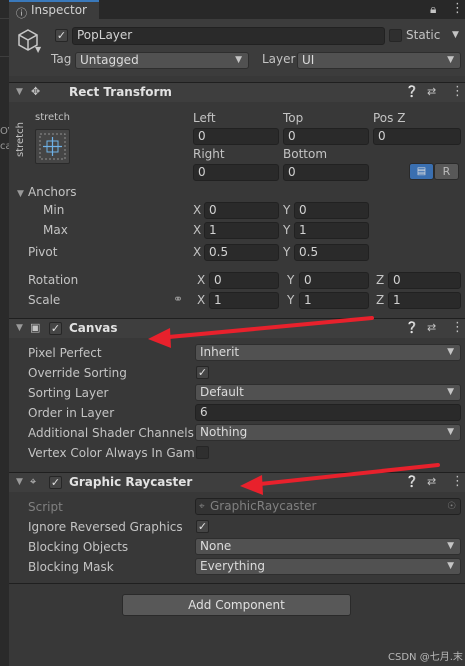  Describe the element at coordinates (222, 392) in the screenshot. I see `sorting-layer-value: Default` at that location.